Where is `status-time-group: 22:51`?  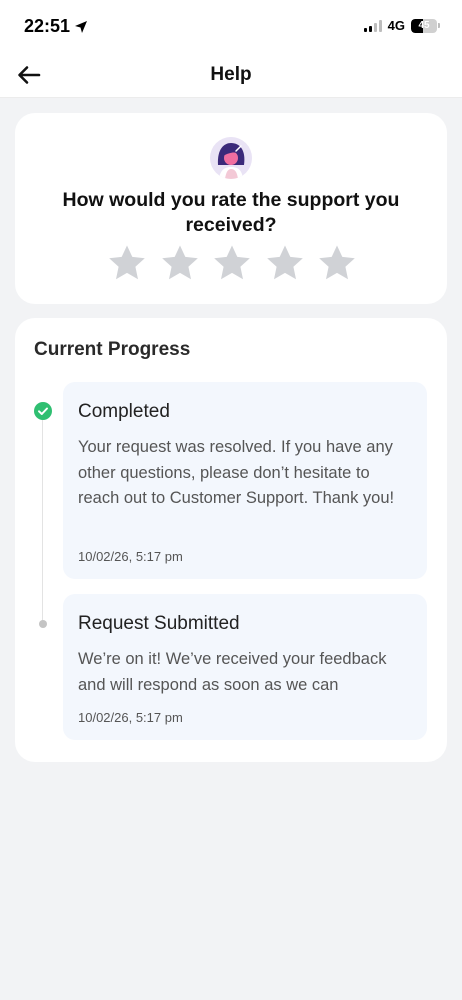 status-time-group: 22:51 is located at coordinates (56, 26).